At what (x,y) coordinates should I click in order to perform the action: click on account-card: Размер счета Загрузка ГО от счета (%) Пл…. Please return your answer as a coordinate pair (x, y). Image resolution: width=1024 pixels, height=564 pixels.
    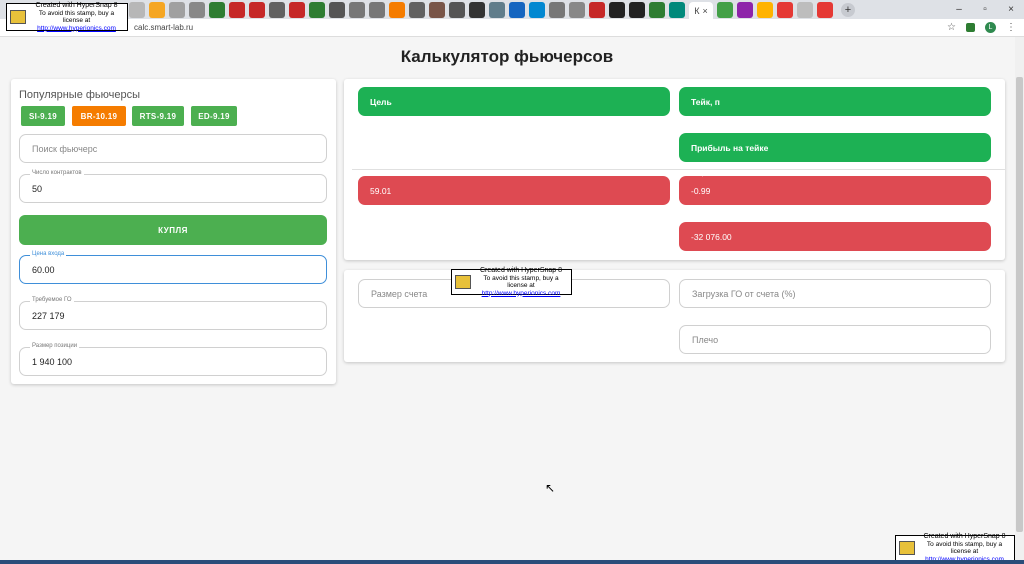
    Looking at the image, I should click on (674, 316).